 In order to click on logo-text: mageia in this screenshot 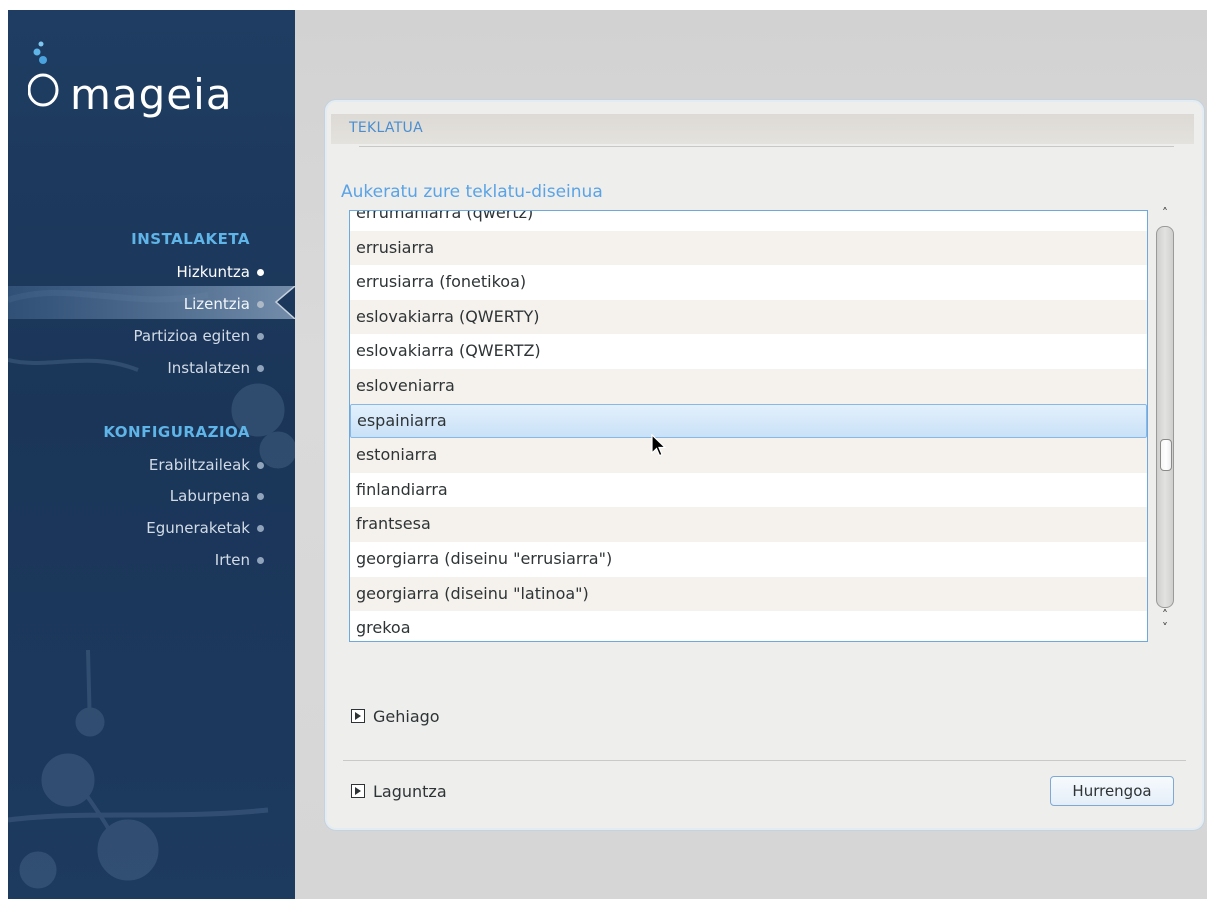, I will do `click(151, 94)`.